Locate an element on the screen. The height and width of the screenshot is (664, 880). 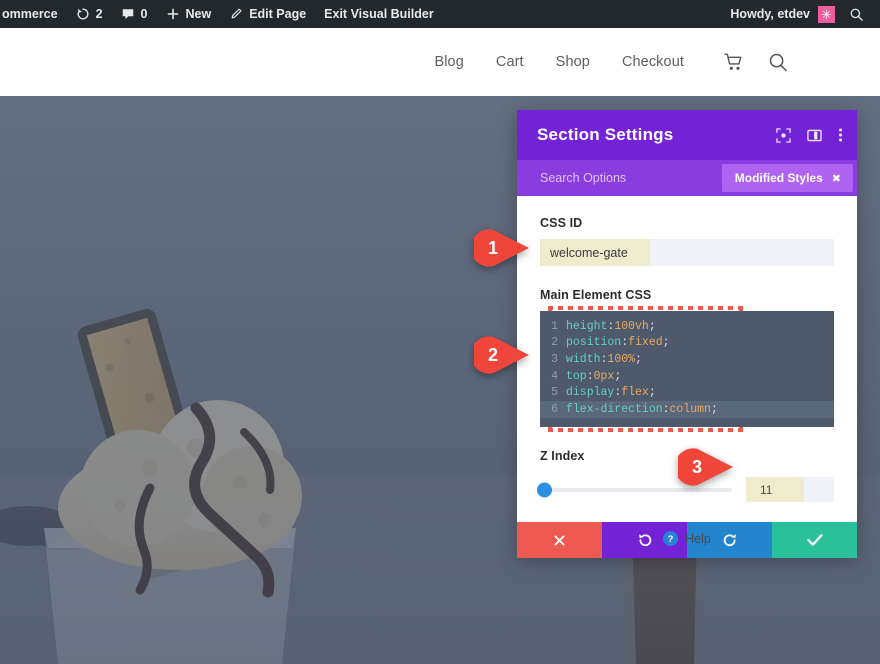
field-css-id: CSS ID welcome-gate is located at coordinates (687, 241).